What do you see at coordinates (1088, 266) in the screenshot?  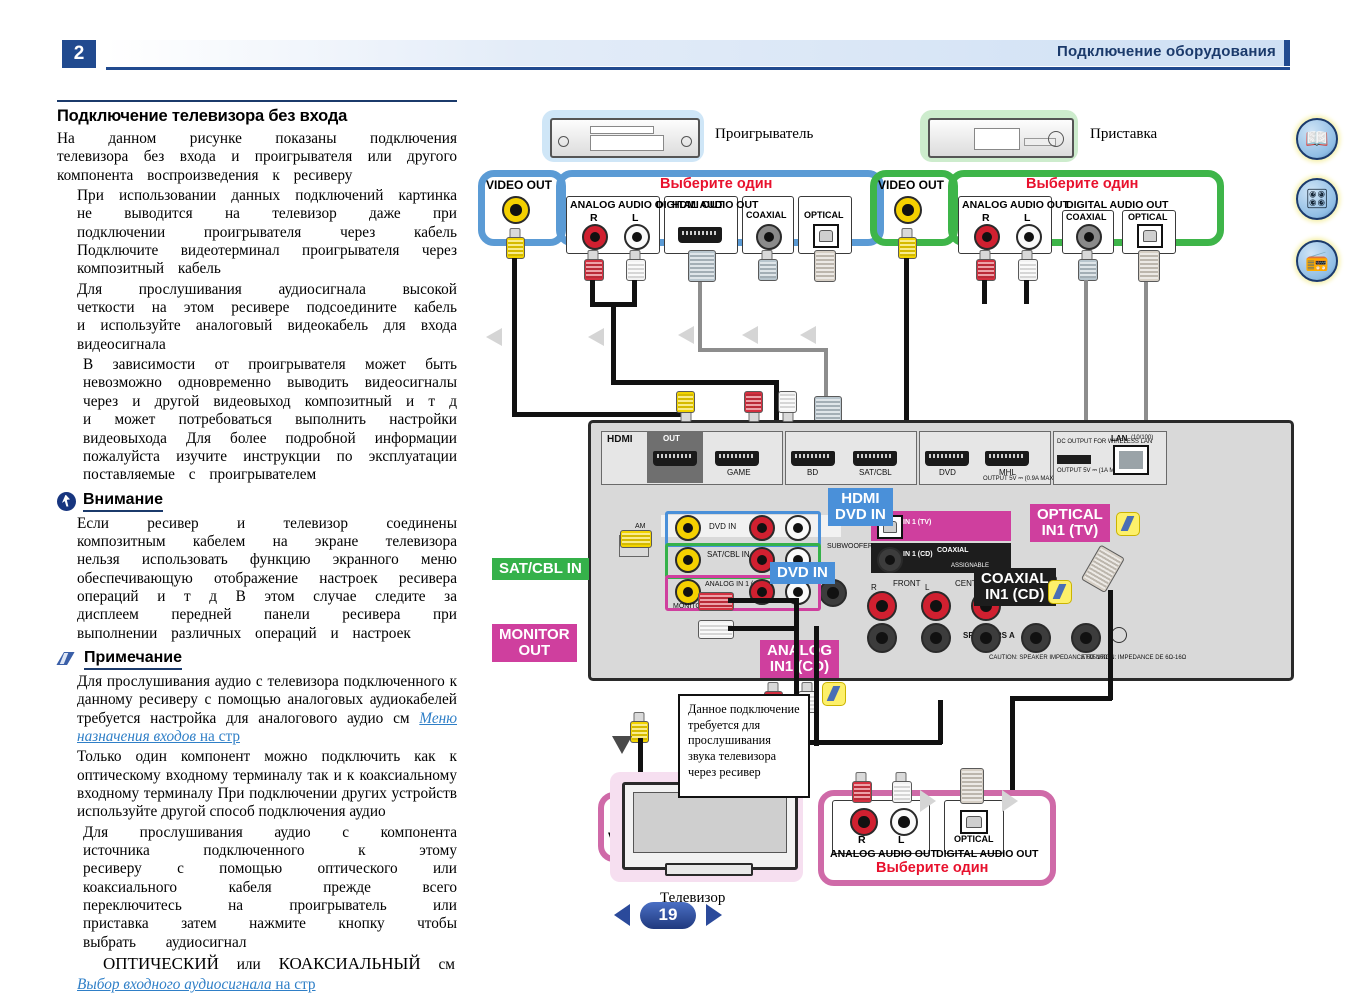 I see `settop-coax-plug` at bounding box center [1088, 266].